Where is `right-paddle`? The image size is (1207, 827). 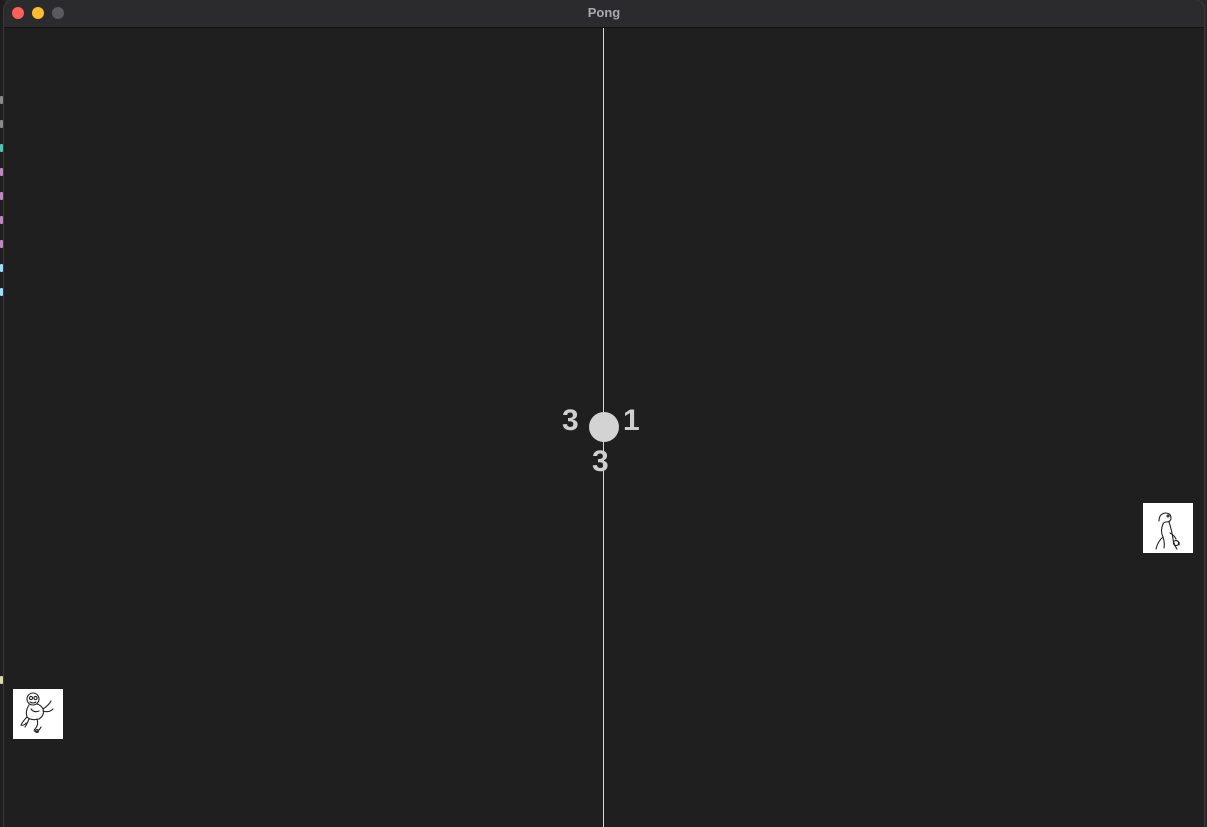 right-paddle is located at coordinates (1168, 528).